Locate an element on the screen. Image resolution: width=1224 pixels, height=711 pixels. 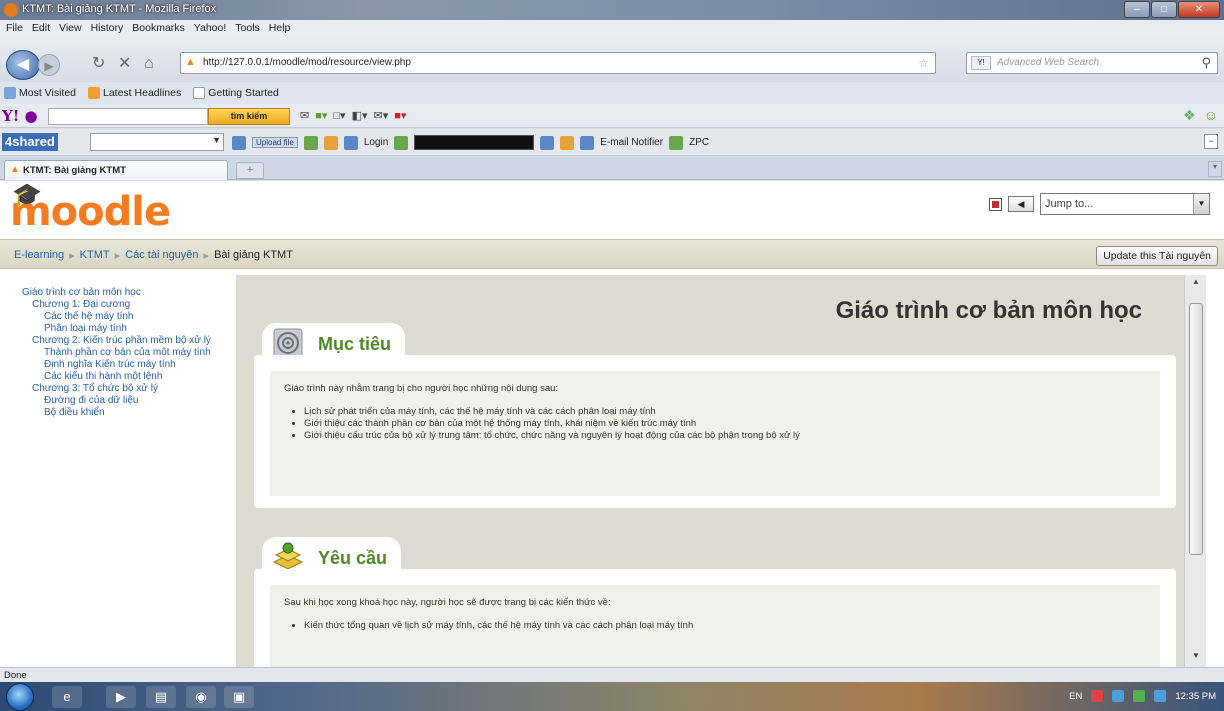
media-icon is located at coordinates (401, 142).